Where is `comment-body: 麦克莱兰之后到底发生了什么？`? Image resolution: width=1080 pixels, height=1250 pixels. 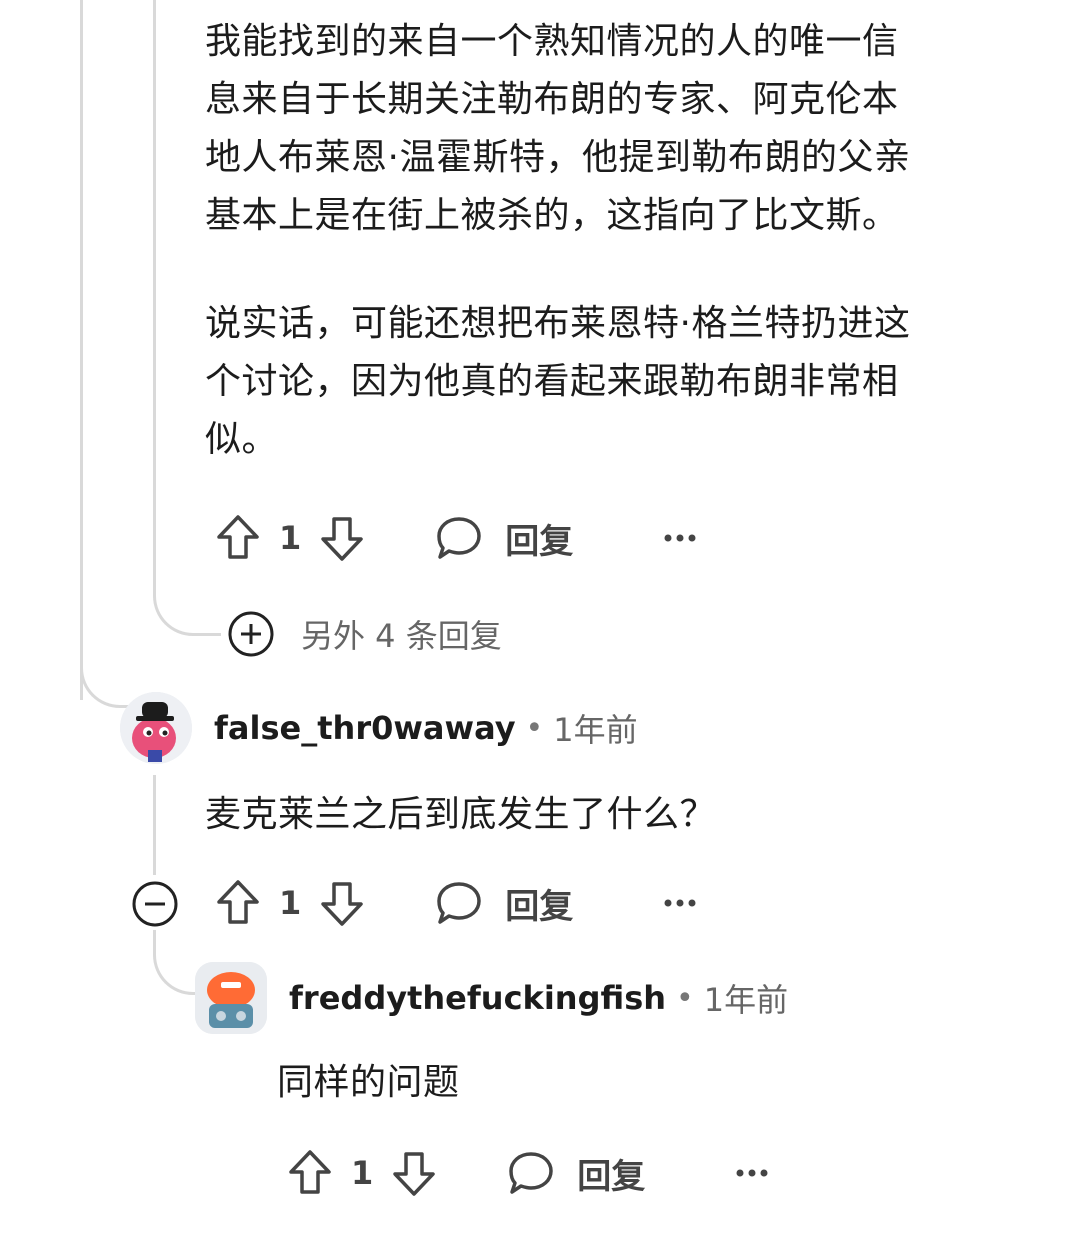
comment-body: 麦克莱兰之后到底发生了什么？ is located at coordinates (460, 815).